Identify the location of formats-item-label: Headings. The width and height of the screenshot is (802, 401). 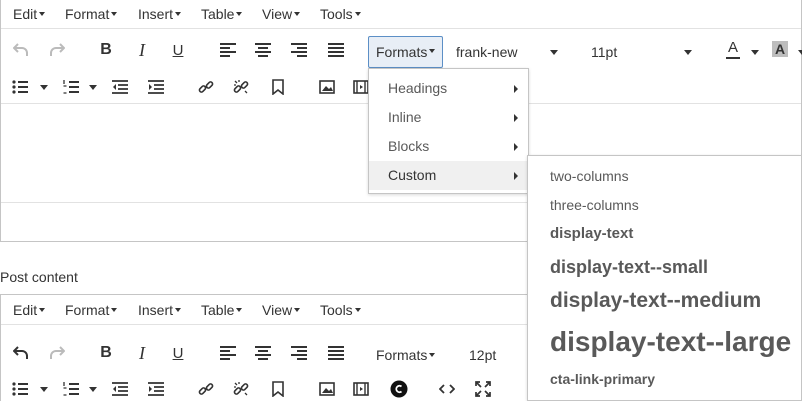
(418, 88).